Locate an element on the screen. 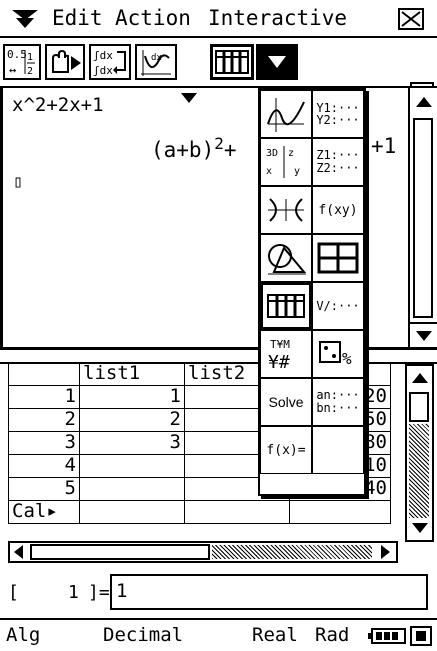 Image resolution: width=437 pixels, height=651 pixels. integral-icon: ʃdx ʃdx is located at coordinates (110, 62).